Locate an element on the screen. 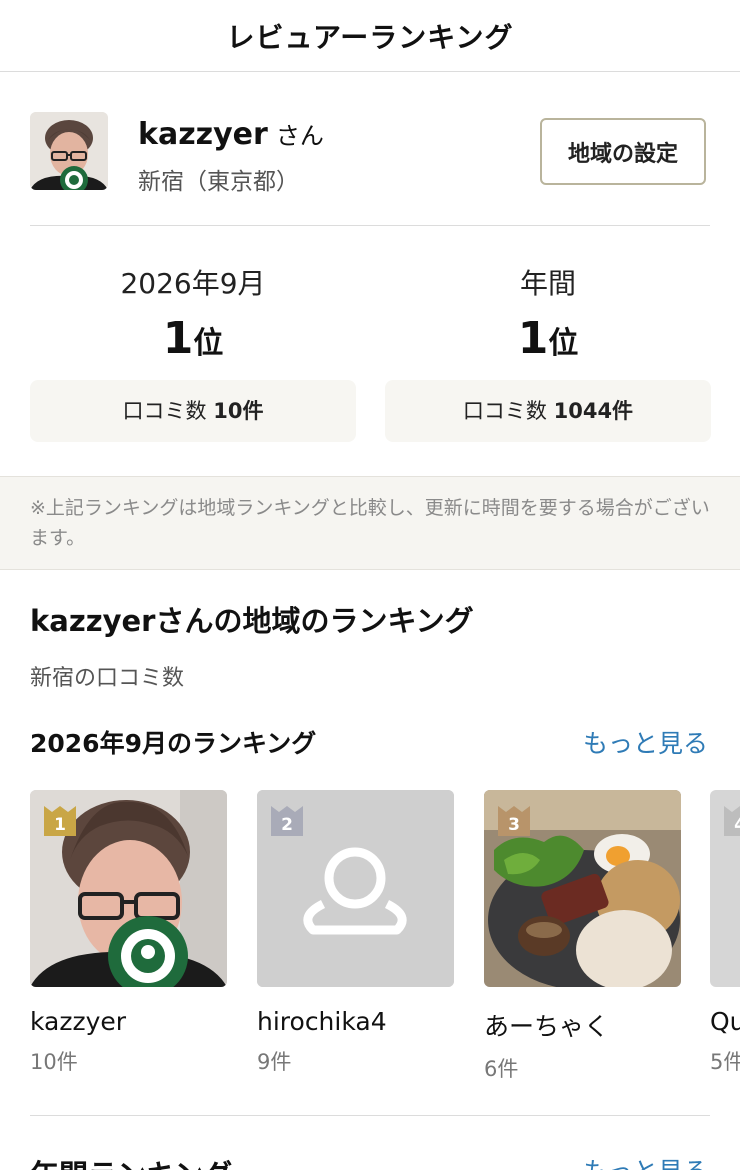  yearly-stat: 年間 1位 口コミ数 1044件 is located at coordinates (548, 352).